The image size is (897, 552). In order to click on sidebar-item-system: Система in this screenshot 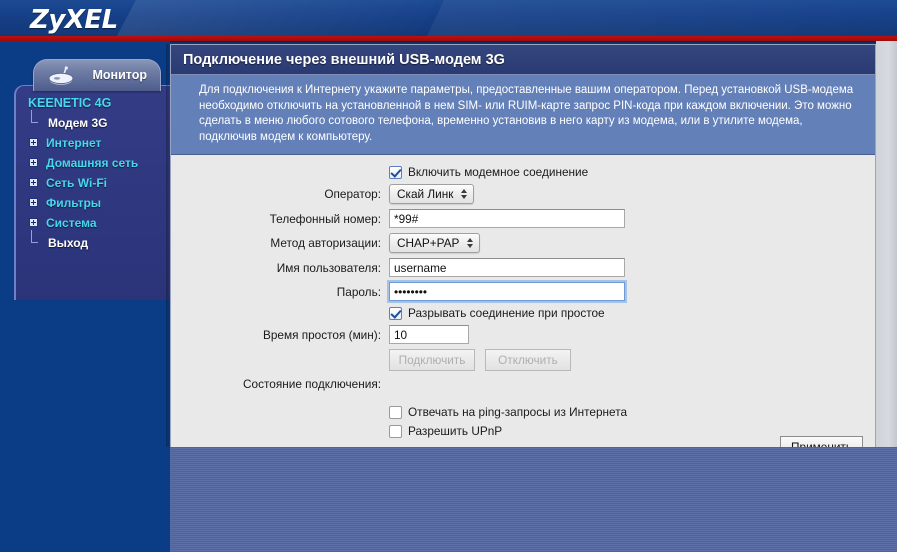, I will do `click(94, 223)`.